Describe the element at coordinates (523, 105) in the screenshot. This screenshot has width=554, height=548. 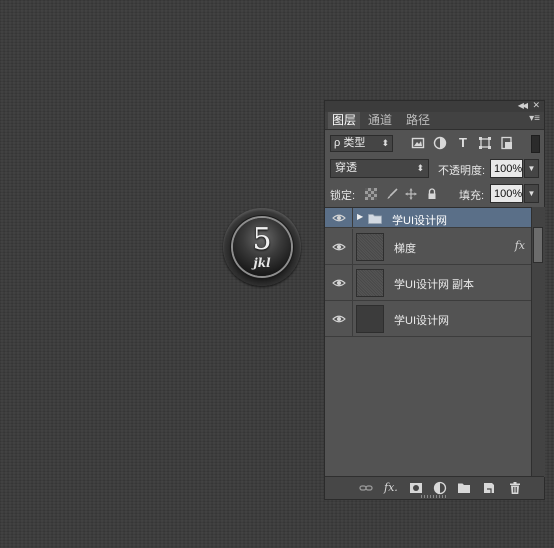
I see `collapse-panel-icon: ◀◀` at that location.